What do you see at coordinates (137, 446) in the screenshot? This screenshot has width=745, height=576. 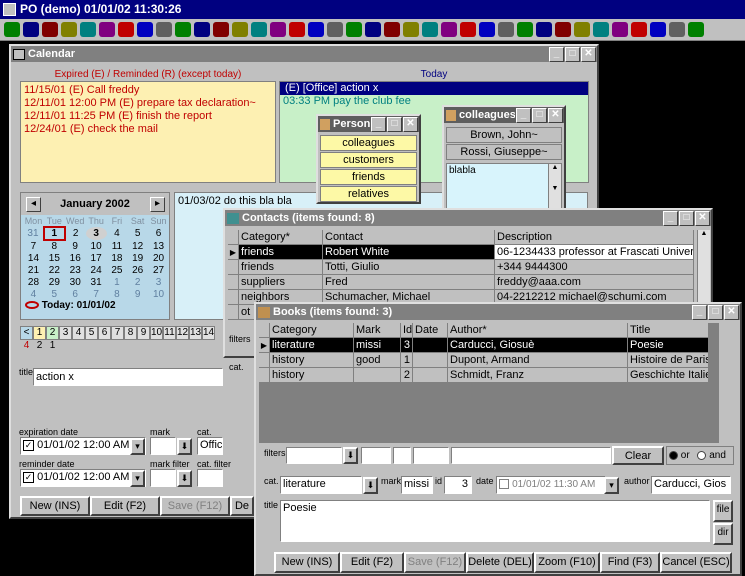 I see `expiration-dropdown-button: ▾` at bounding box center [137, 446].